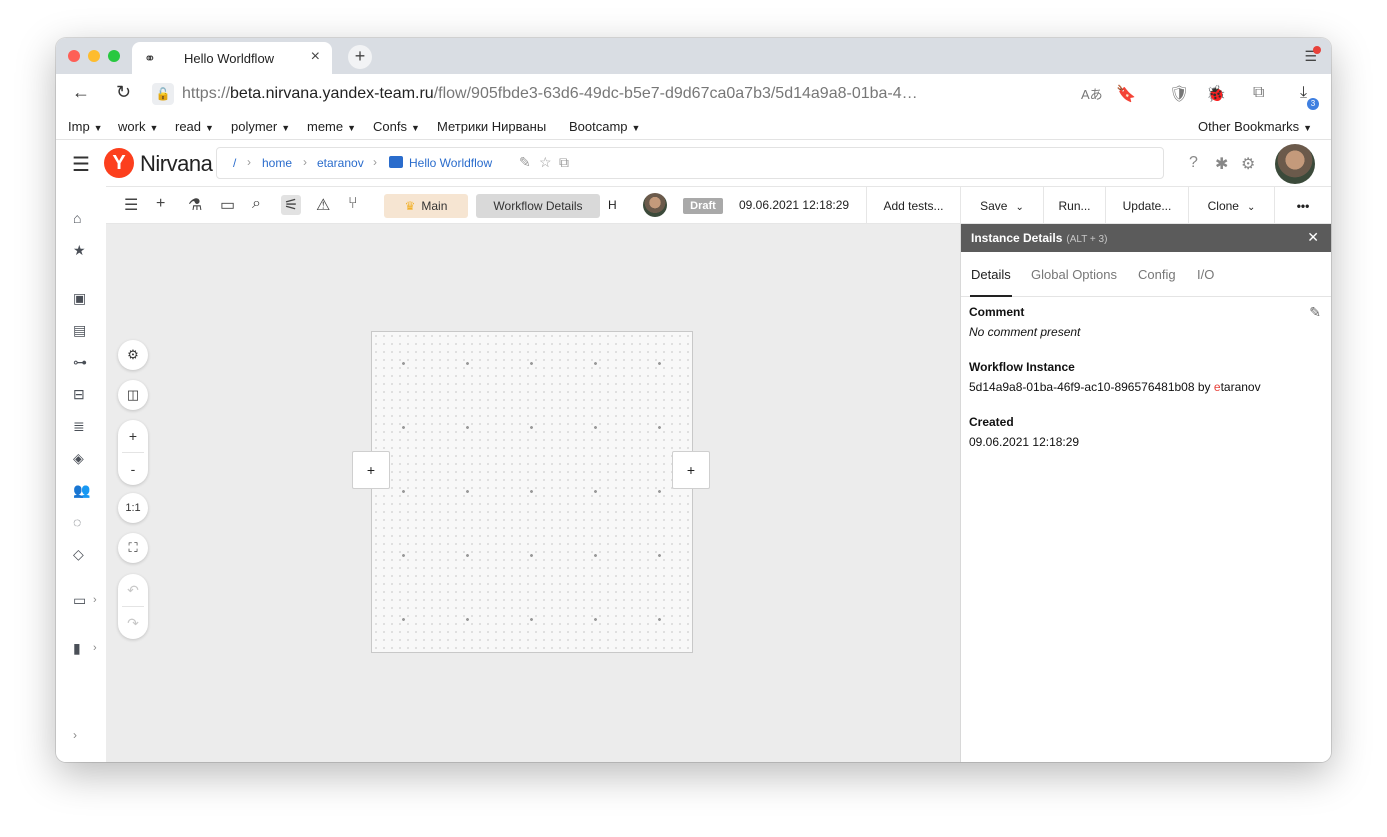  I want to click on branch-icon: ⑂, so click(353, 204).